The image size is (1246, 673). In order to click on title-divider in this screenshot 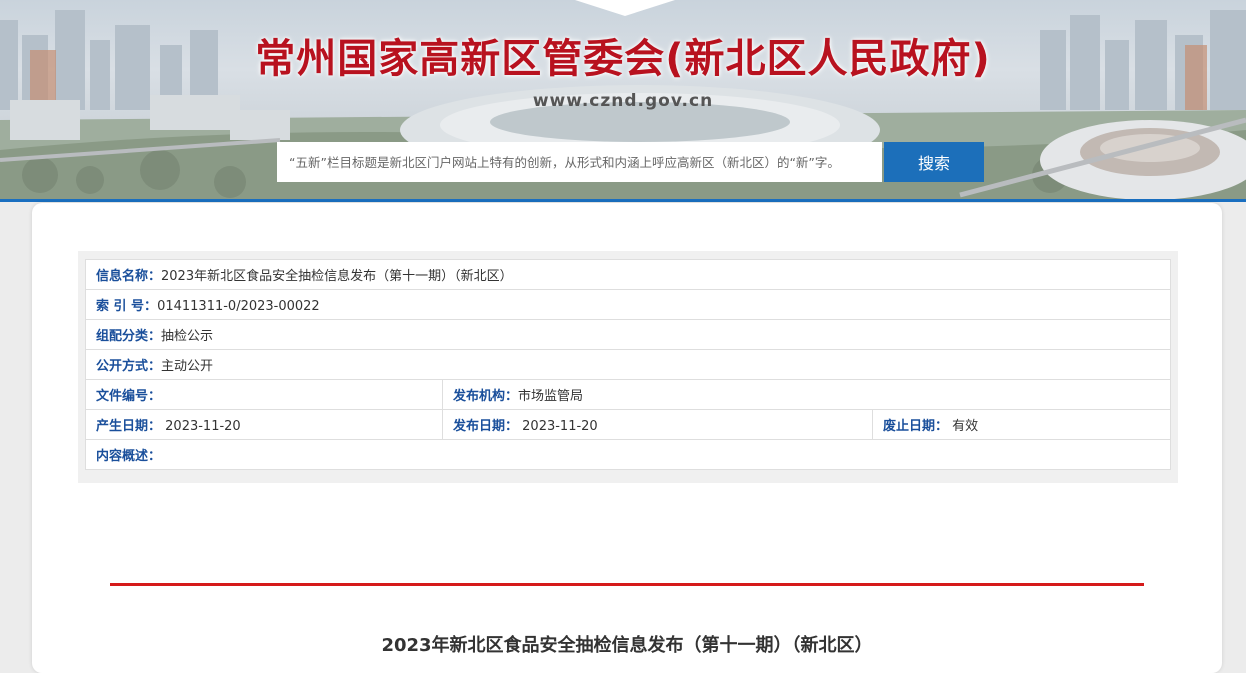, I will do `click(627, 584)`.